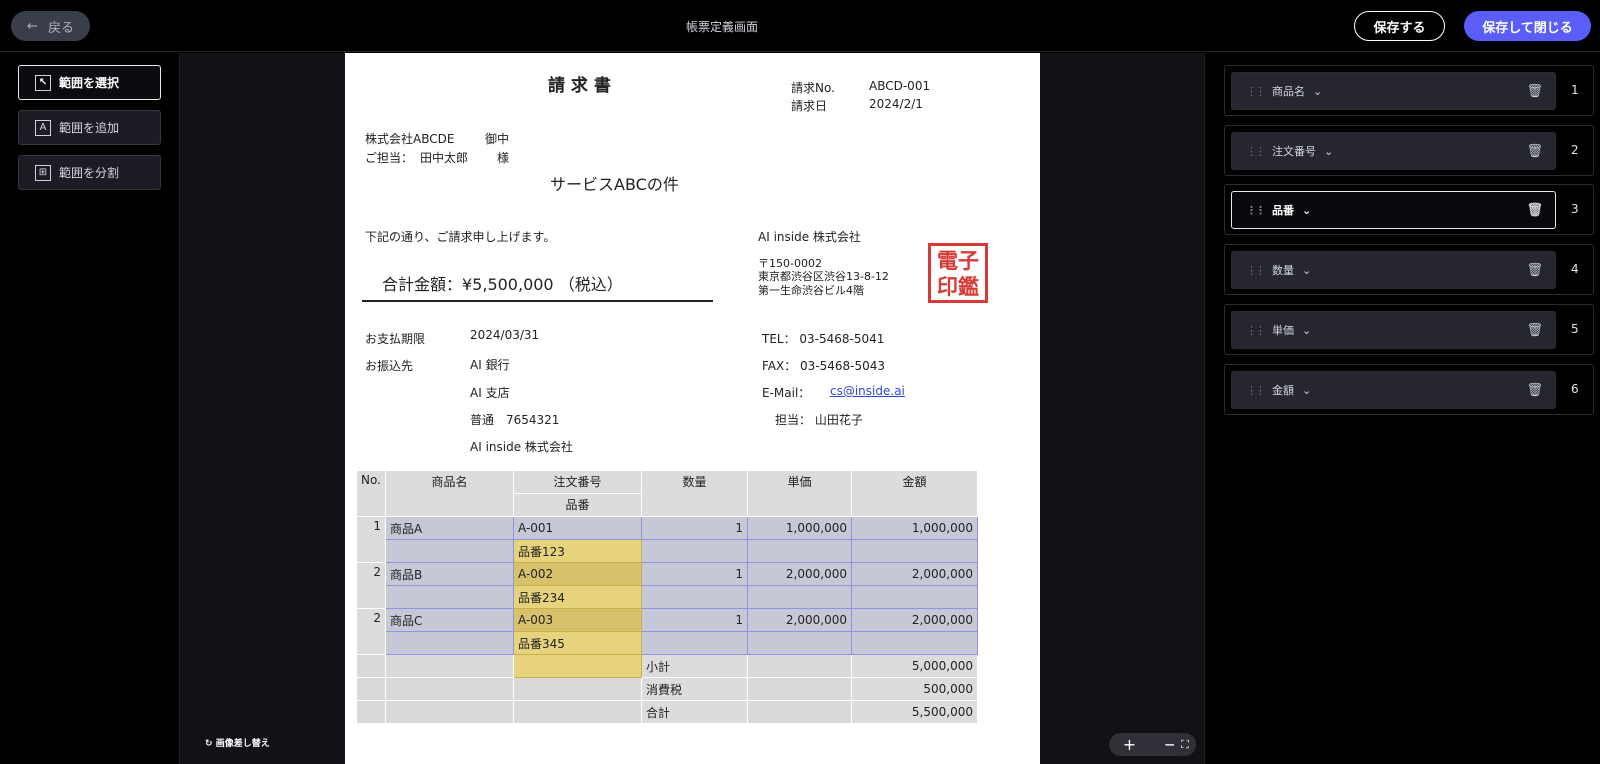  Describe the element at coordinates (667, 712) in the screenshot. I see `total-row: 合計 5,500,000` at that location.